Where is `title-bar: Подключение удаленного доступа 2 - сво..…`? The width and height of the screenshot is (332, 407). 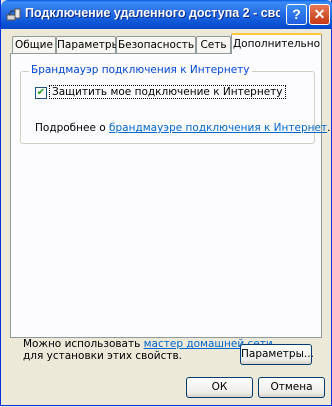 title-bar: Подключение удаленного доступа 2 - сво..… is located at coordinates (166, 14).